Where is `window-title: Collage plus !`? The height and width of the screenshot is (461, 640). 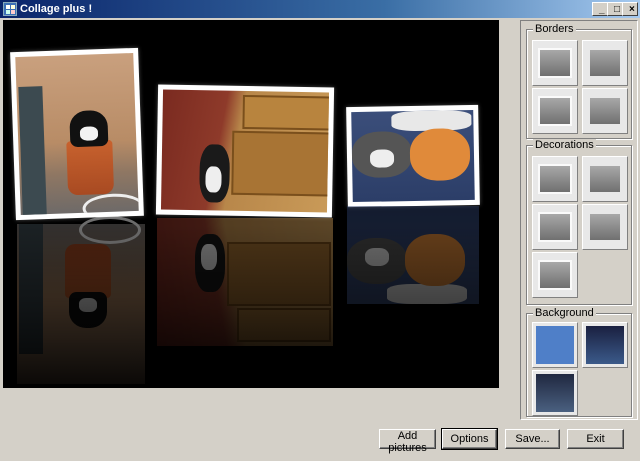 window-title: Collage plus ! is located at coordinates (56, 9).